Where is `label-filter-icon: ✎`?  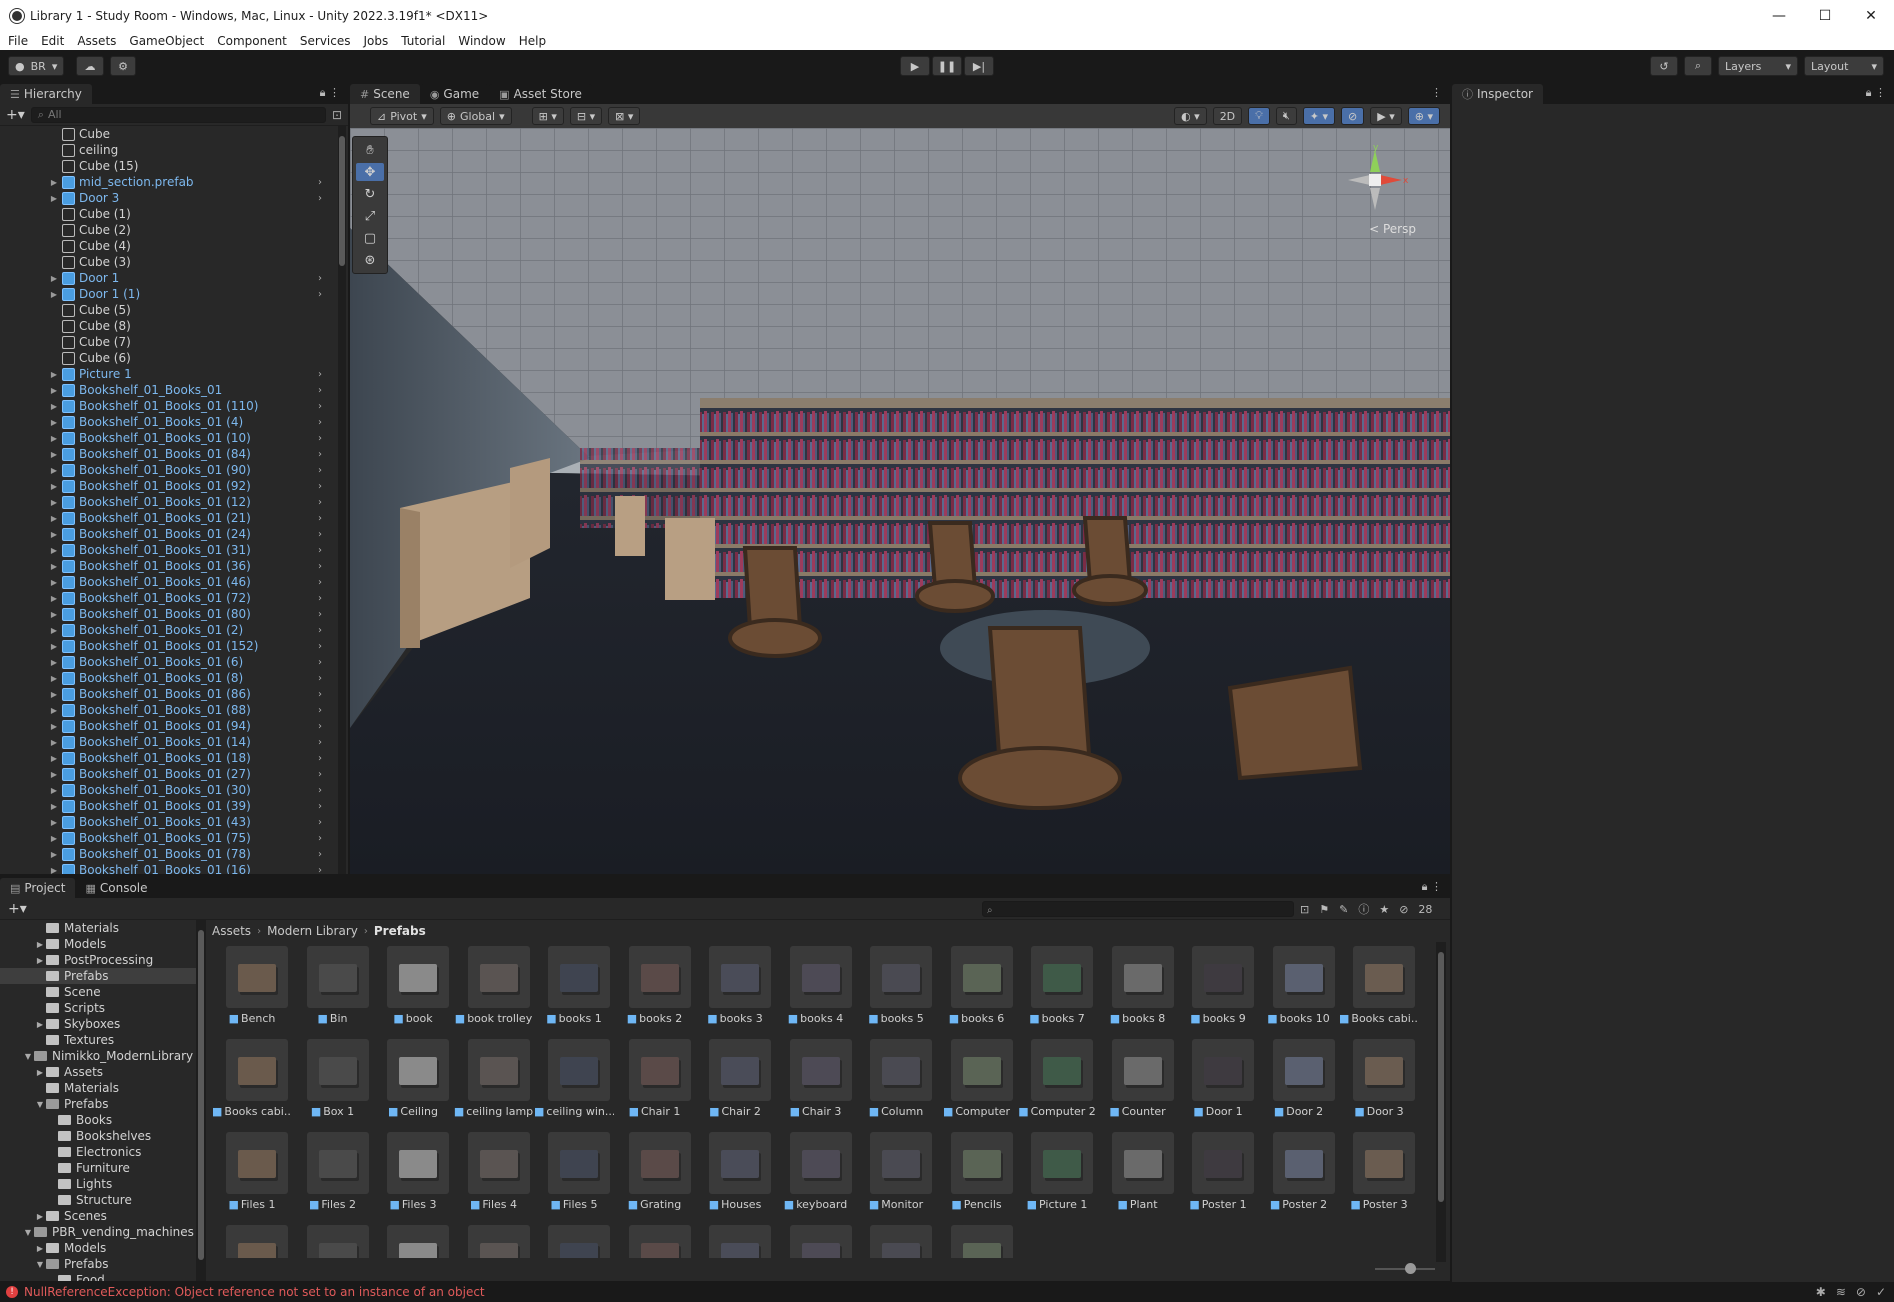
label-filter-icon: ✎ is located at coordinates (1343, 909).